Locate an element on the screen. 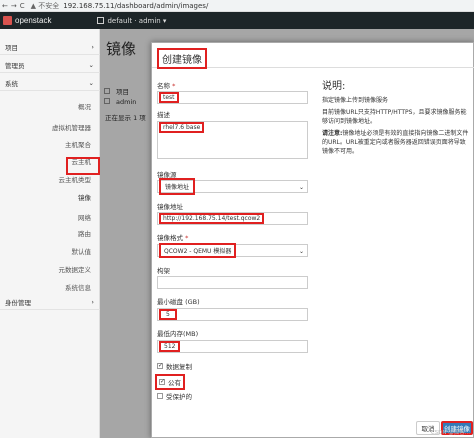 This screenshot has height=438, width=474. sidebar-item-host-aggregates: 主机聚合 is located at coordinates (78, 144).